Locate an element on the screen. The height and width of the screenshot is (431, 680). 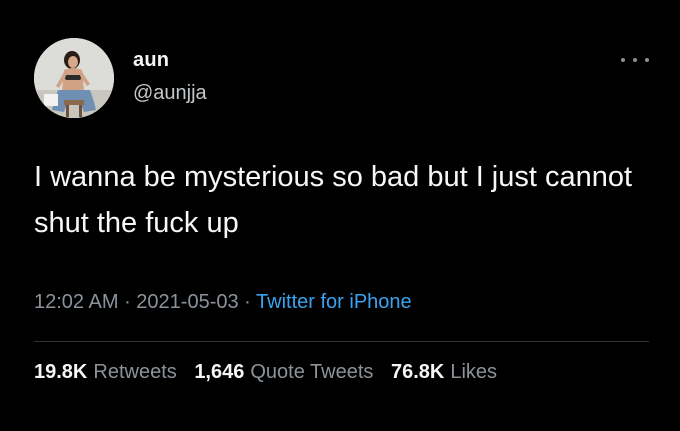
more-horizontal-icon is located at coordinates (635, 60).